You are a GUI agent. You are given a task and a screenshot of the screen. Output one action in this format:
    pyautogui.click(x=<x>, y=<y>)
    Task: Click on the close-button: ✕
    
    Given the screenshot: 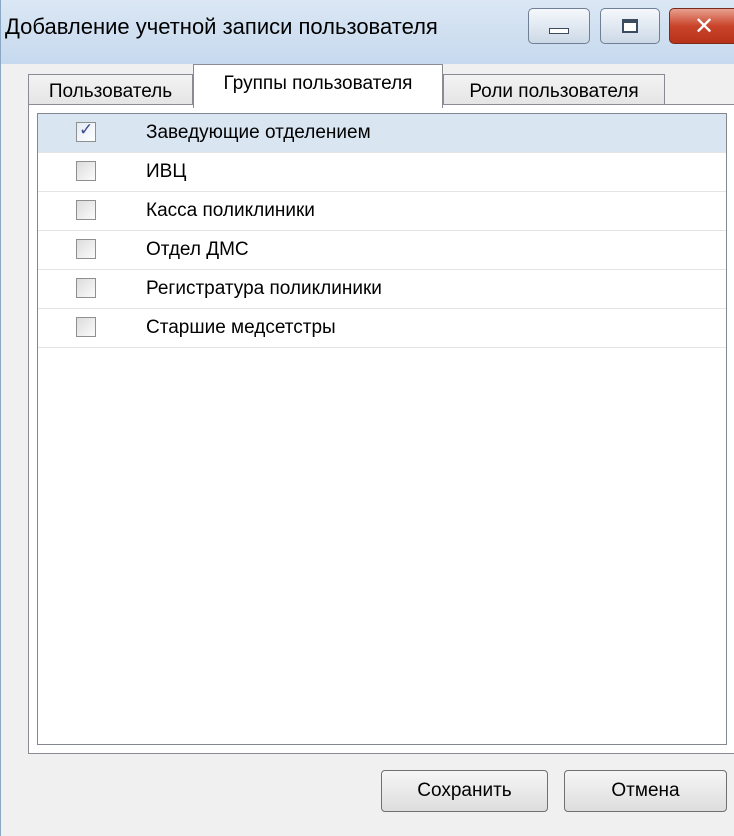 What is the action you would take?
    pyautogui.click(x=701, y=26)
    